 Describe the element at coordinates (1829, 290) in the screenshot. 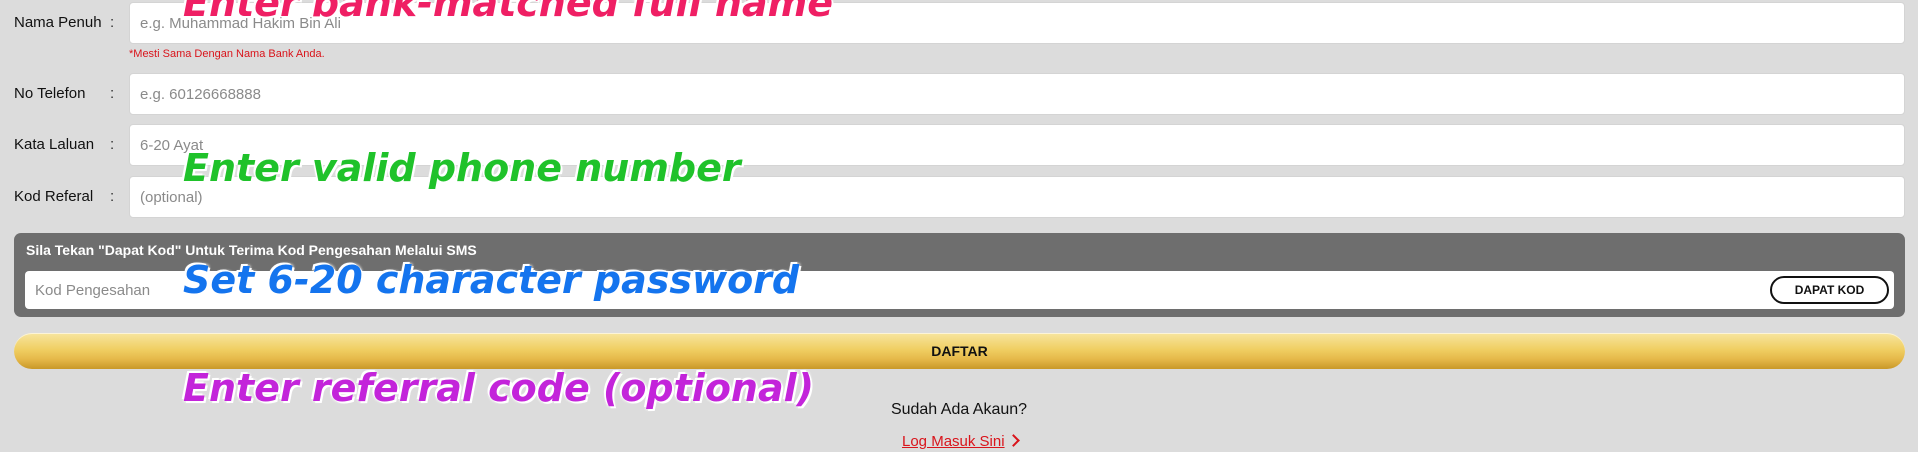

I see `get-code-button: DAPAT KOD` at that location.